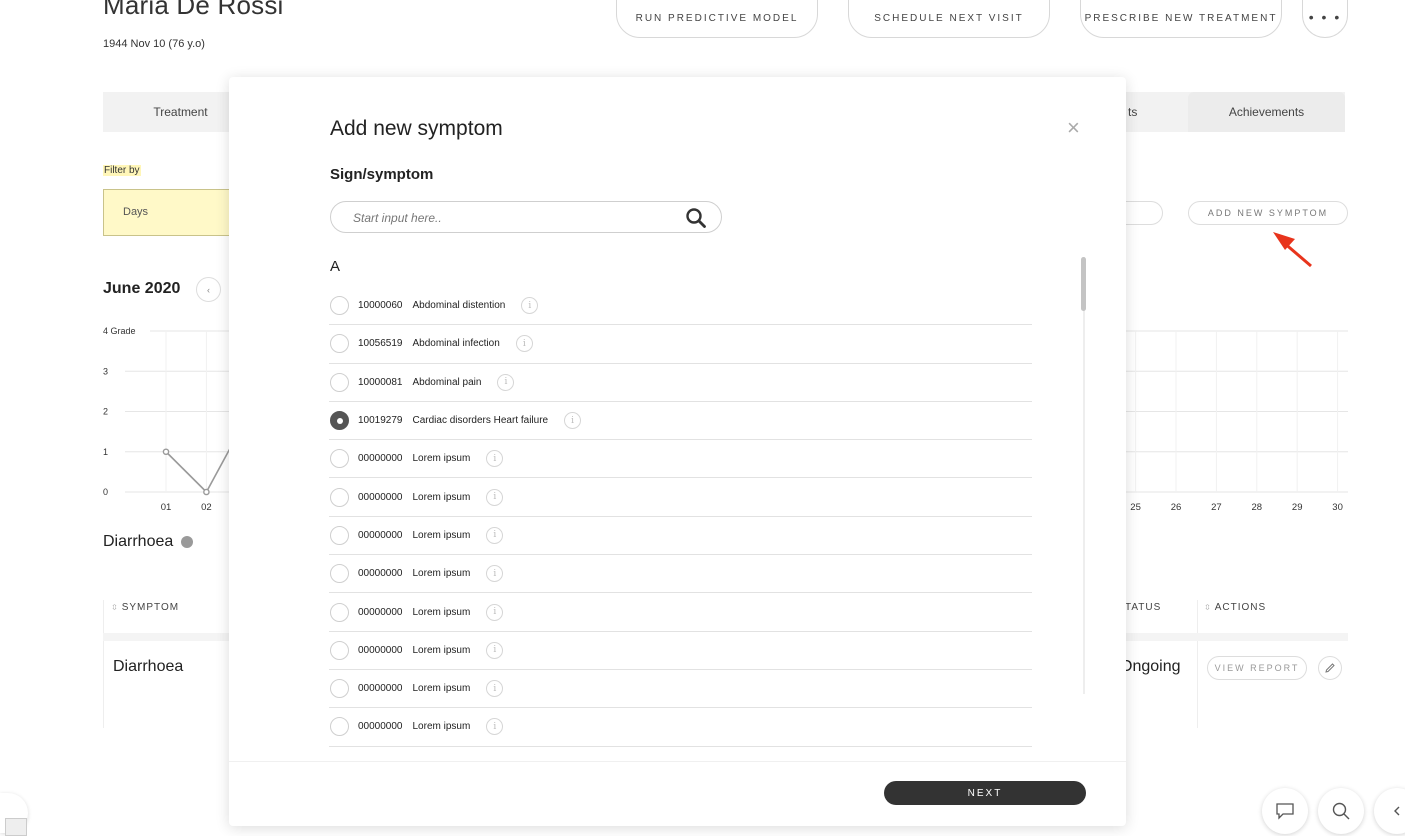  What do you see at coordinates (119, 331) in the screenshot?
I see `y-tick-label: 4 Grade` at bounding box center [119, 331].